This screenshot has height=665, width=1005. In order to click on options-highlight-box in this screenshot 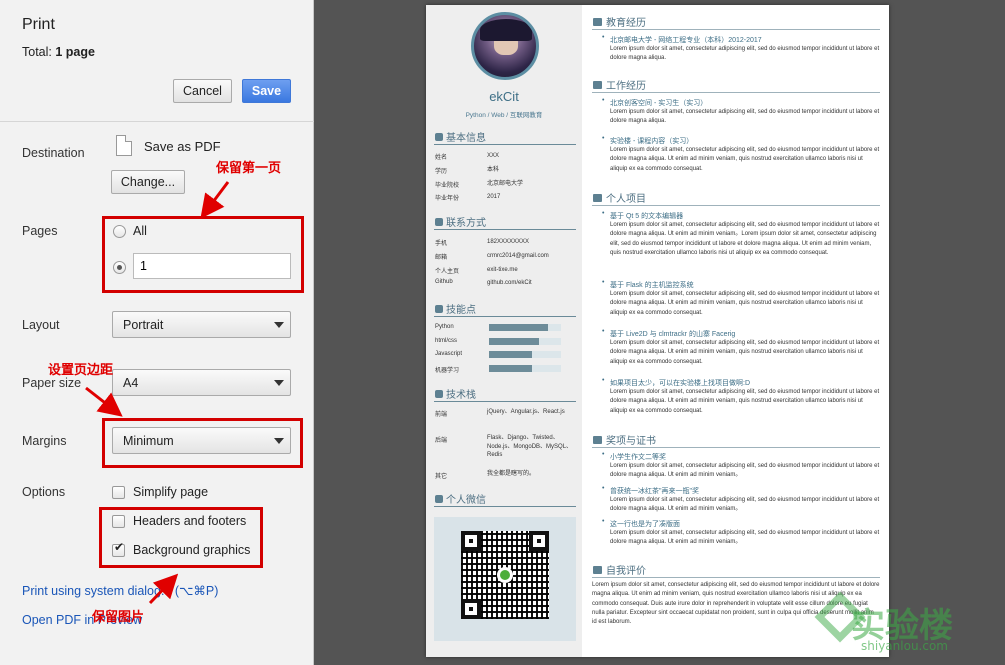, I will do `click(181, 537)`.